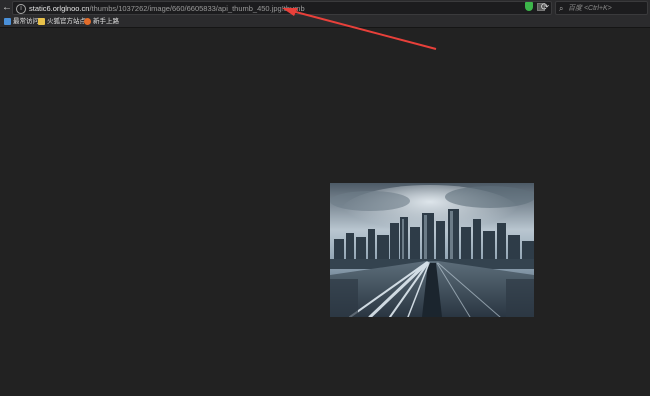 The width and height of the screenshot is (650, 396). I want to click on bookmarks-bar: 最常访问 火狐官方站点 新手上路, so click(325, 22).